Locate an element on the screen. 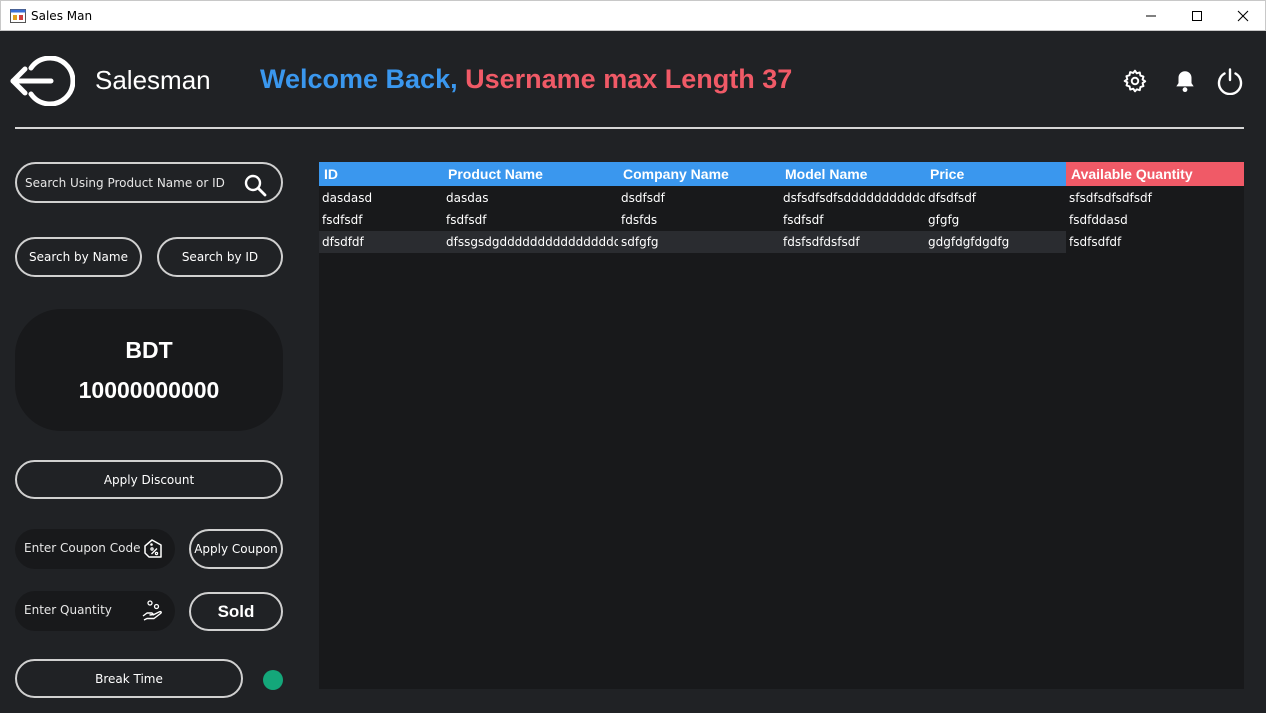 This screenshot has height=713, width=1266. apply-coupon-button: Apply Coupon is located at coordinates (236, 549).